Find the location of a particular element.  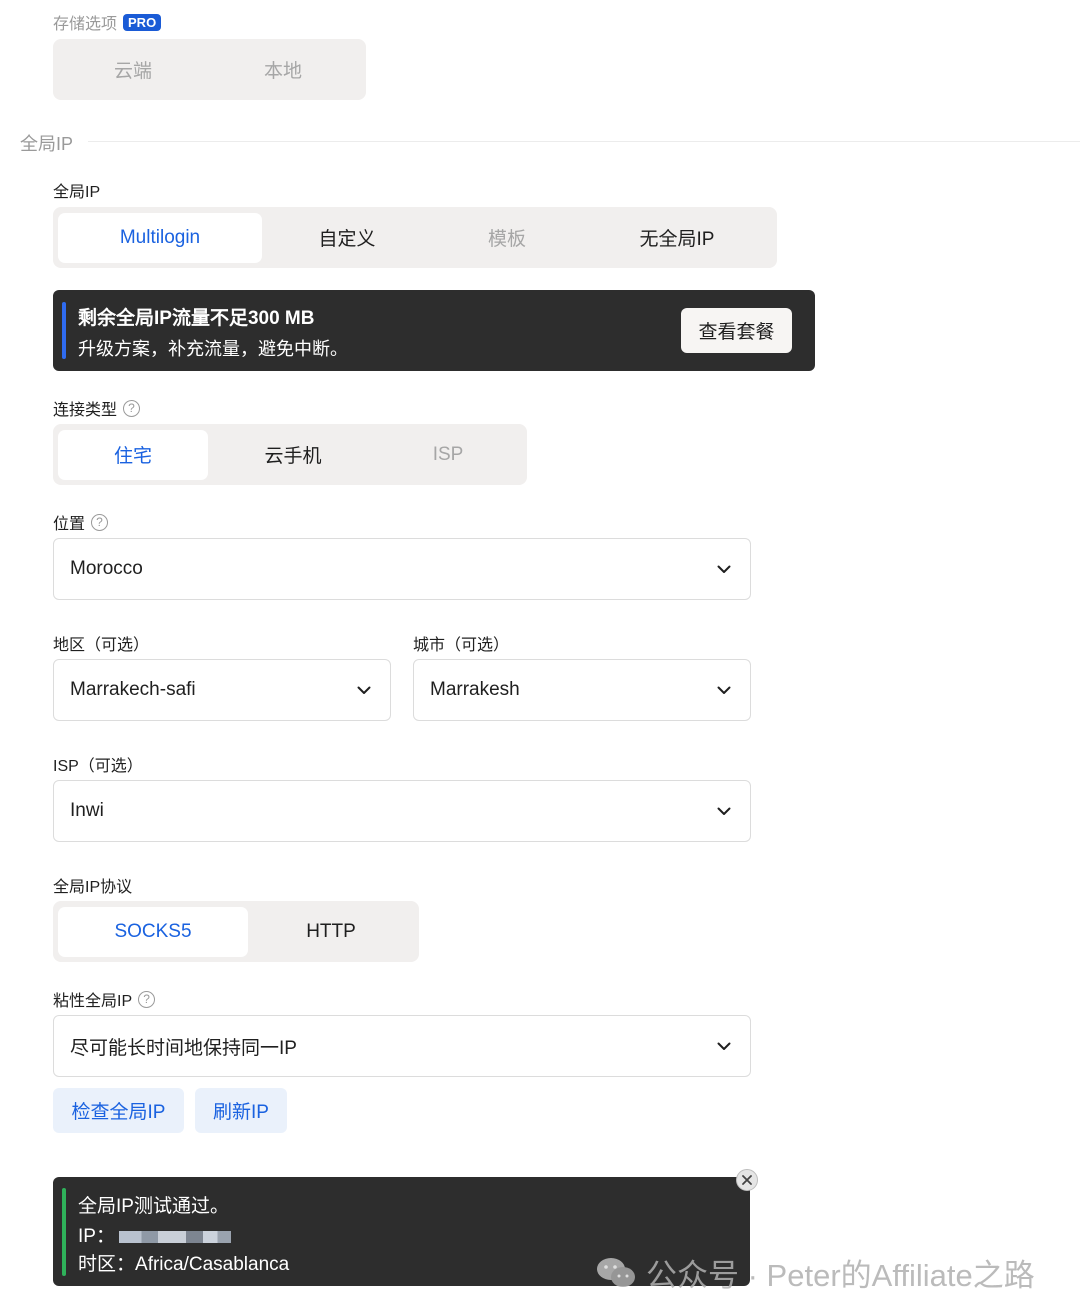

watermark-text: 公众号 · Peter的Affiliate之路 is located at coordinates (840, 1275).